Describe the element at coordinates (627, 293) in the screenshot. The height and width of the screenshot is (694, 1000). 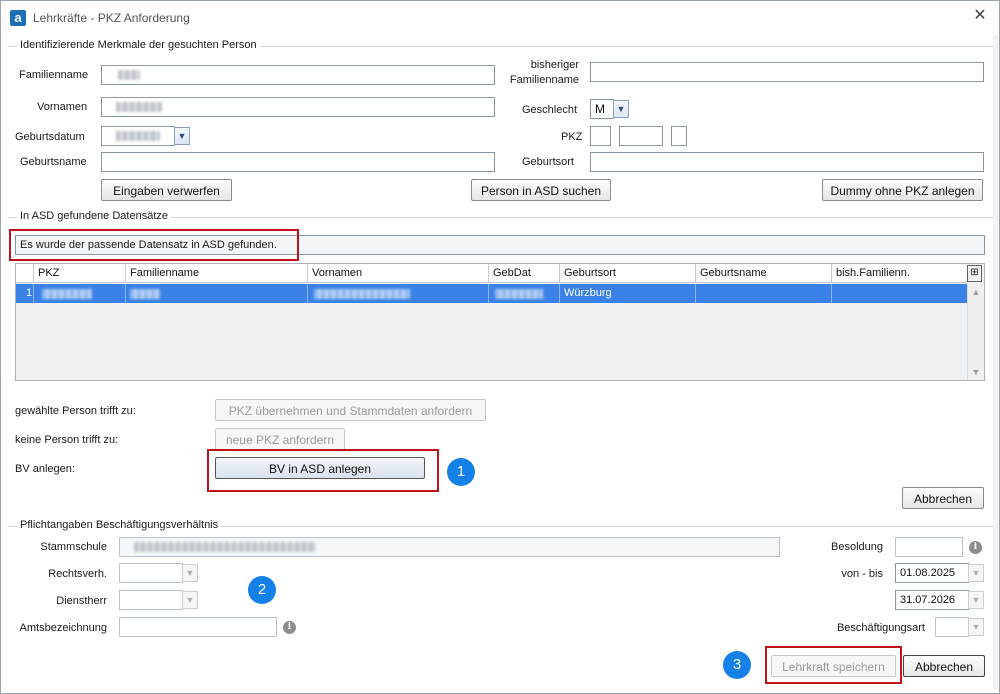
I see `geburtsort-cell: Würzburg` at that location.